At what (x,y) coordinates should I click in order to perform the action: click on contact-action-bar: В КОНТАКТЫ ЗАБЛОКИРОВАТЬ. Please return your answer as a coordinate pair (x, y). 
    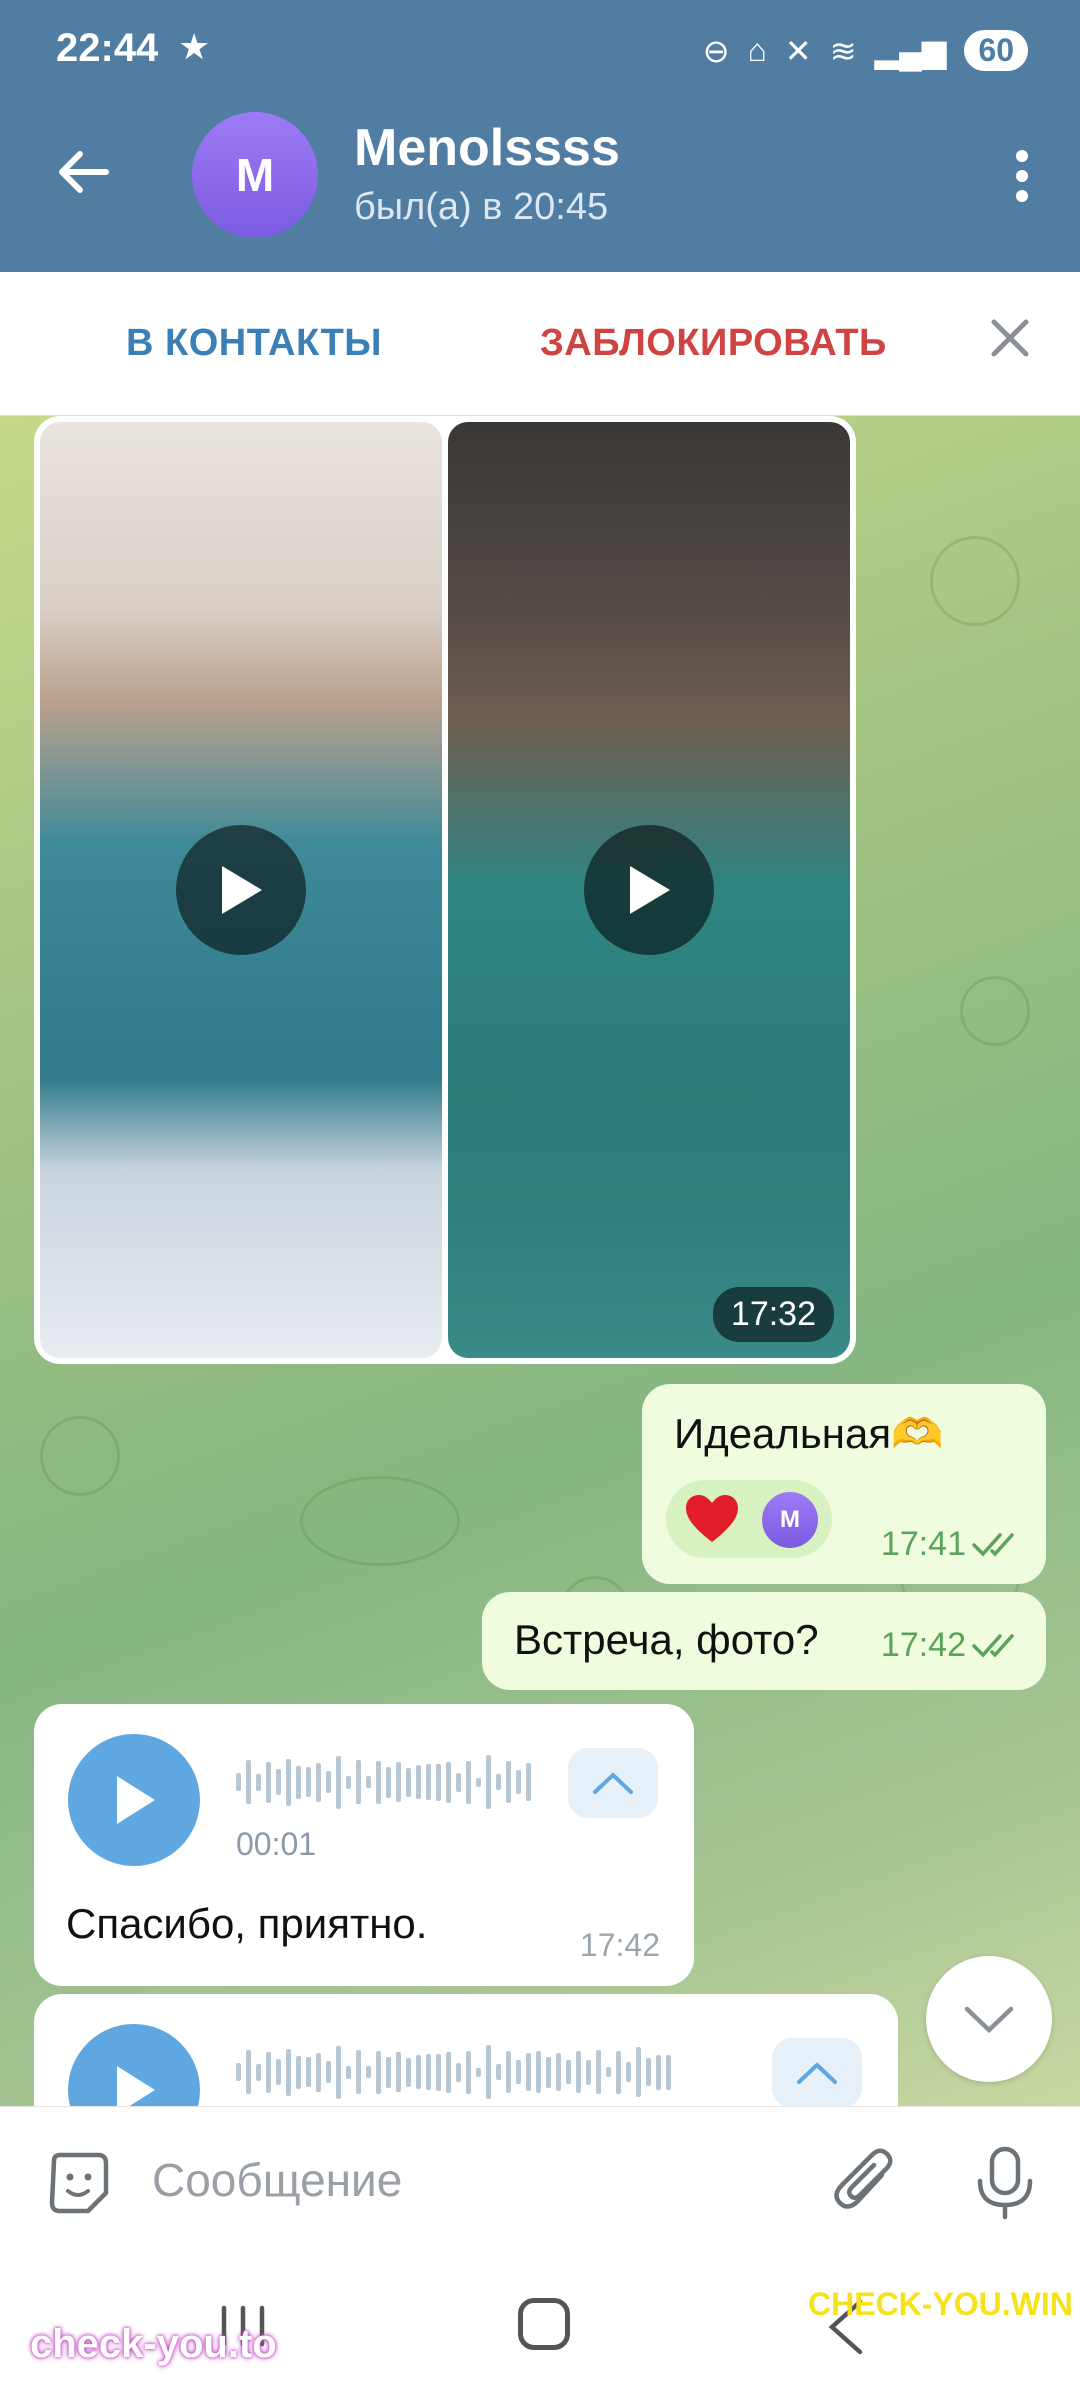
    Looking at the image, I should click on (540, 344).